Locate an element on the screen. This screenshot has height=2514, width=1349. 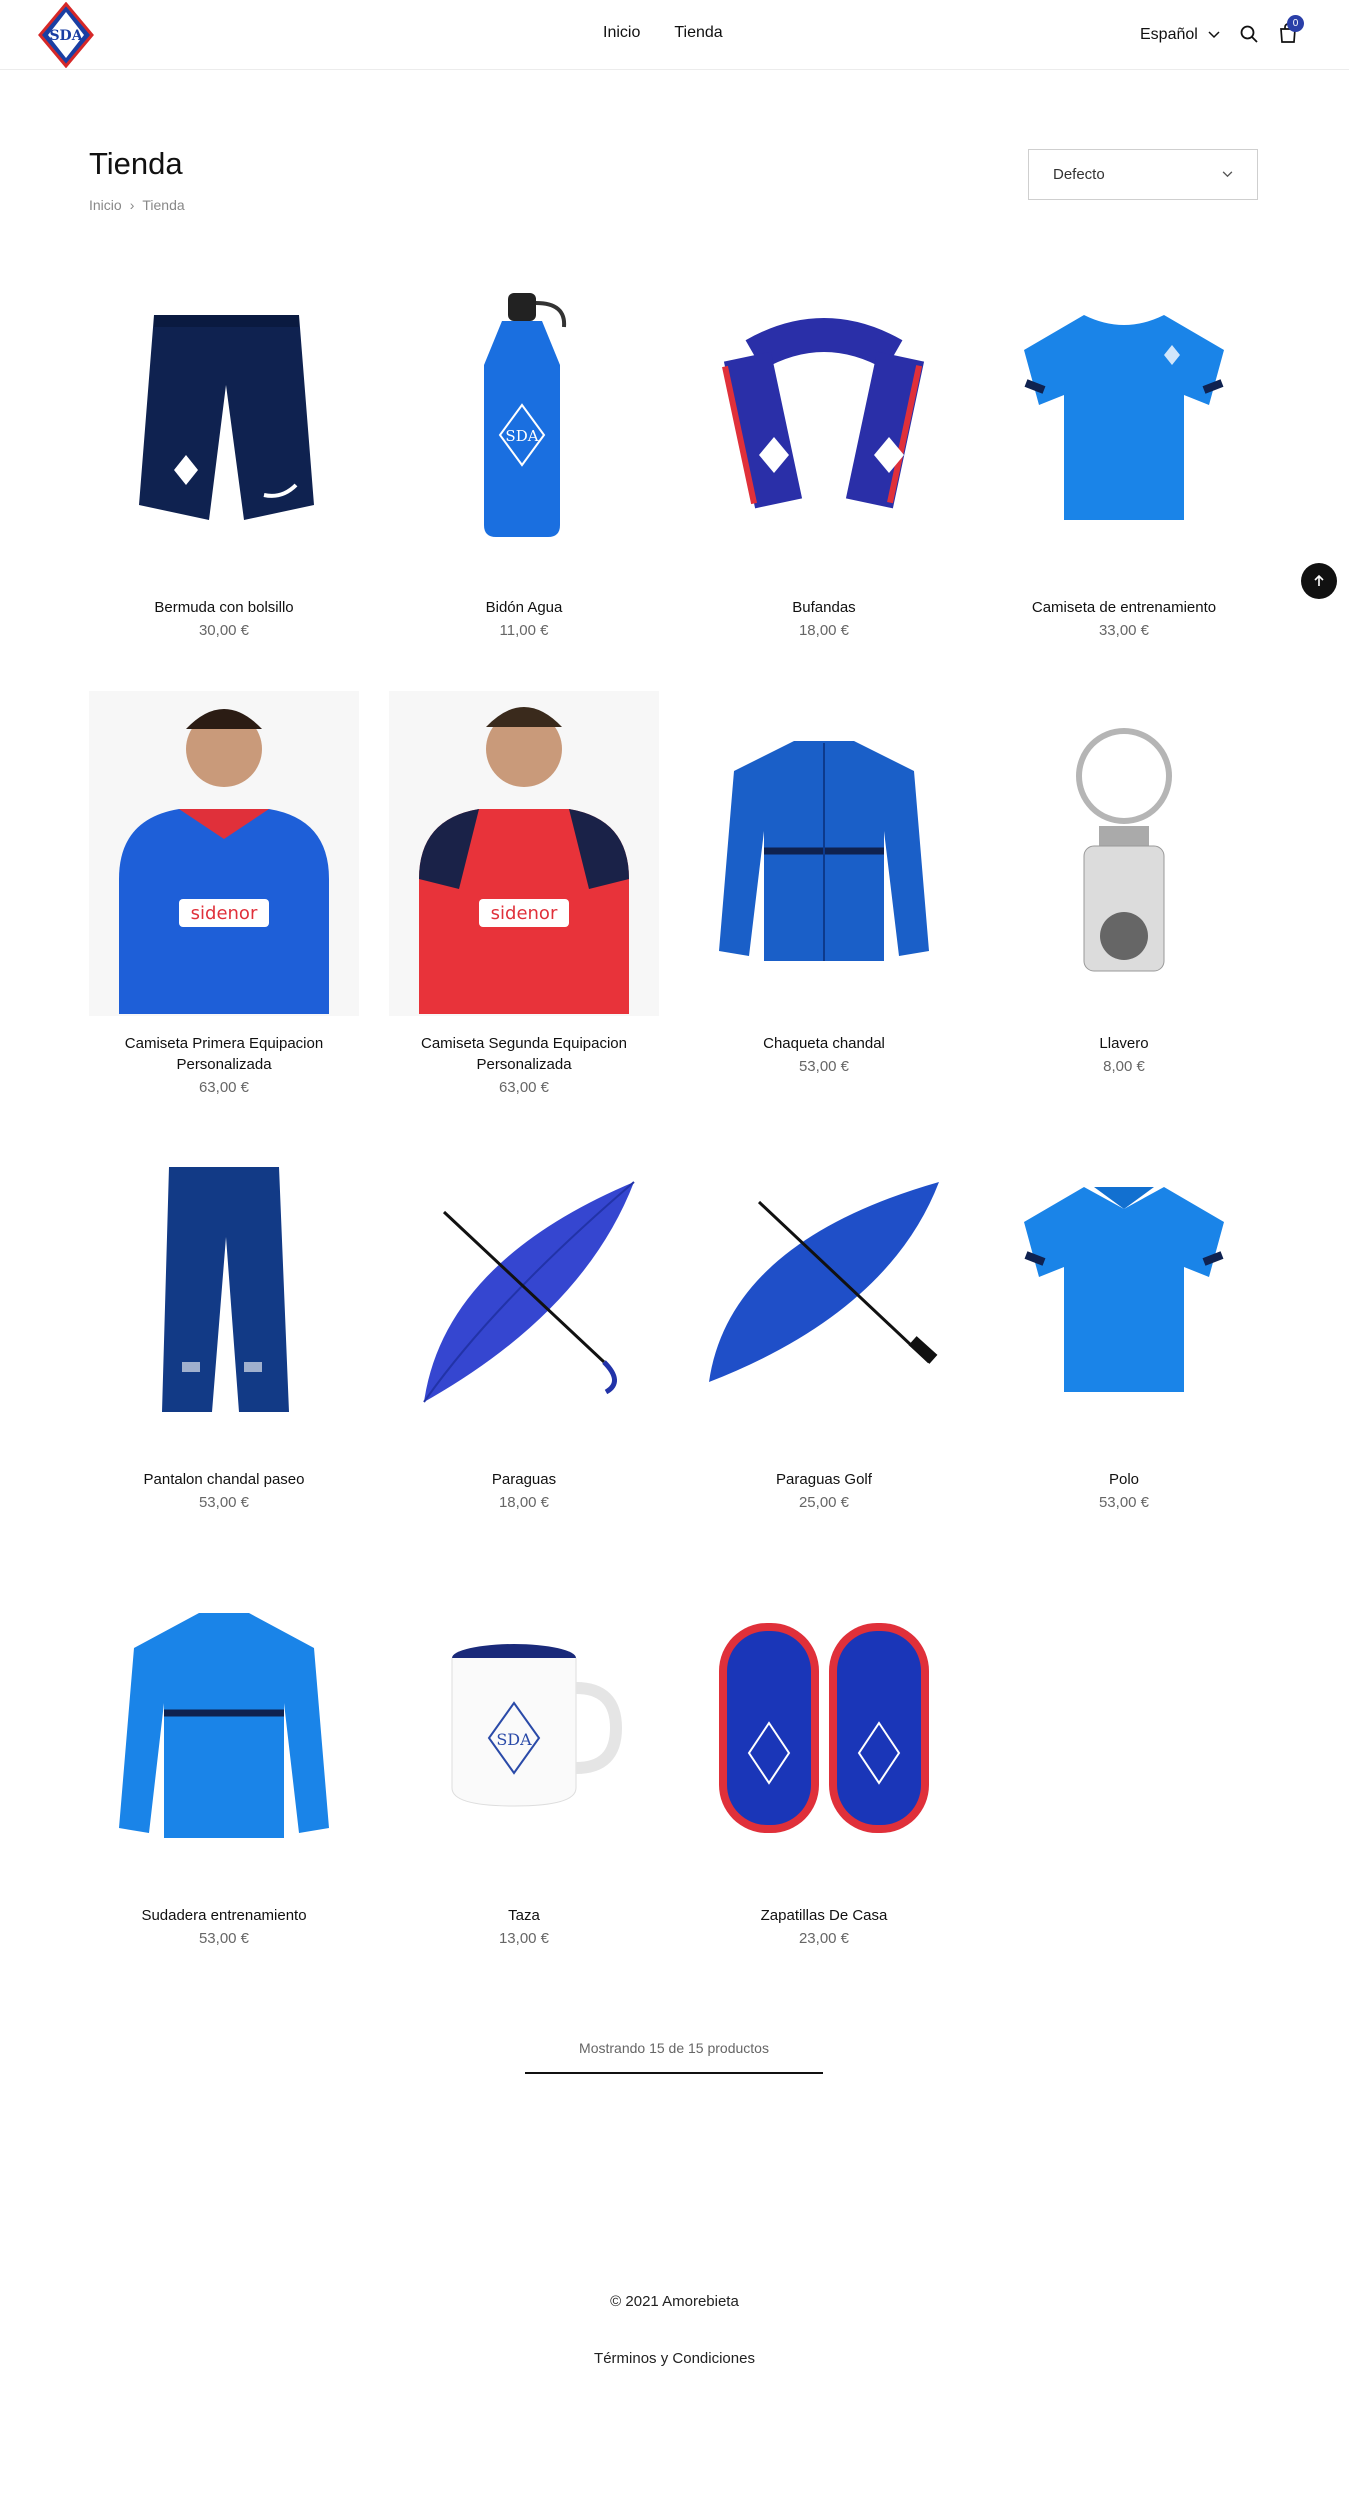
product-name: Paraguas is located at coordinates (524, 1479).